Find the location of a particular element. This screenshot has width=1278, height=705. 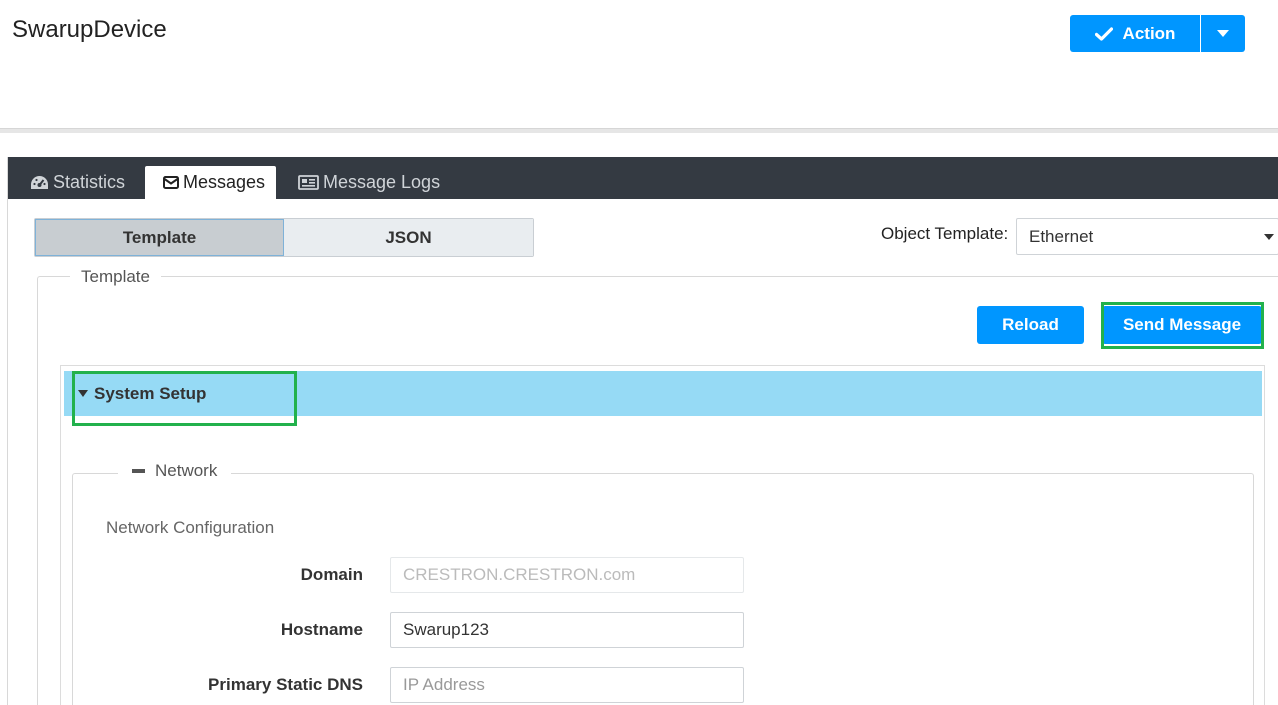

network-configuration-title: Network Configuration is located at coordinates (190, 527).